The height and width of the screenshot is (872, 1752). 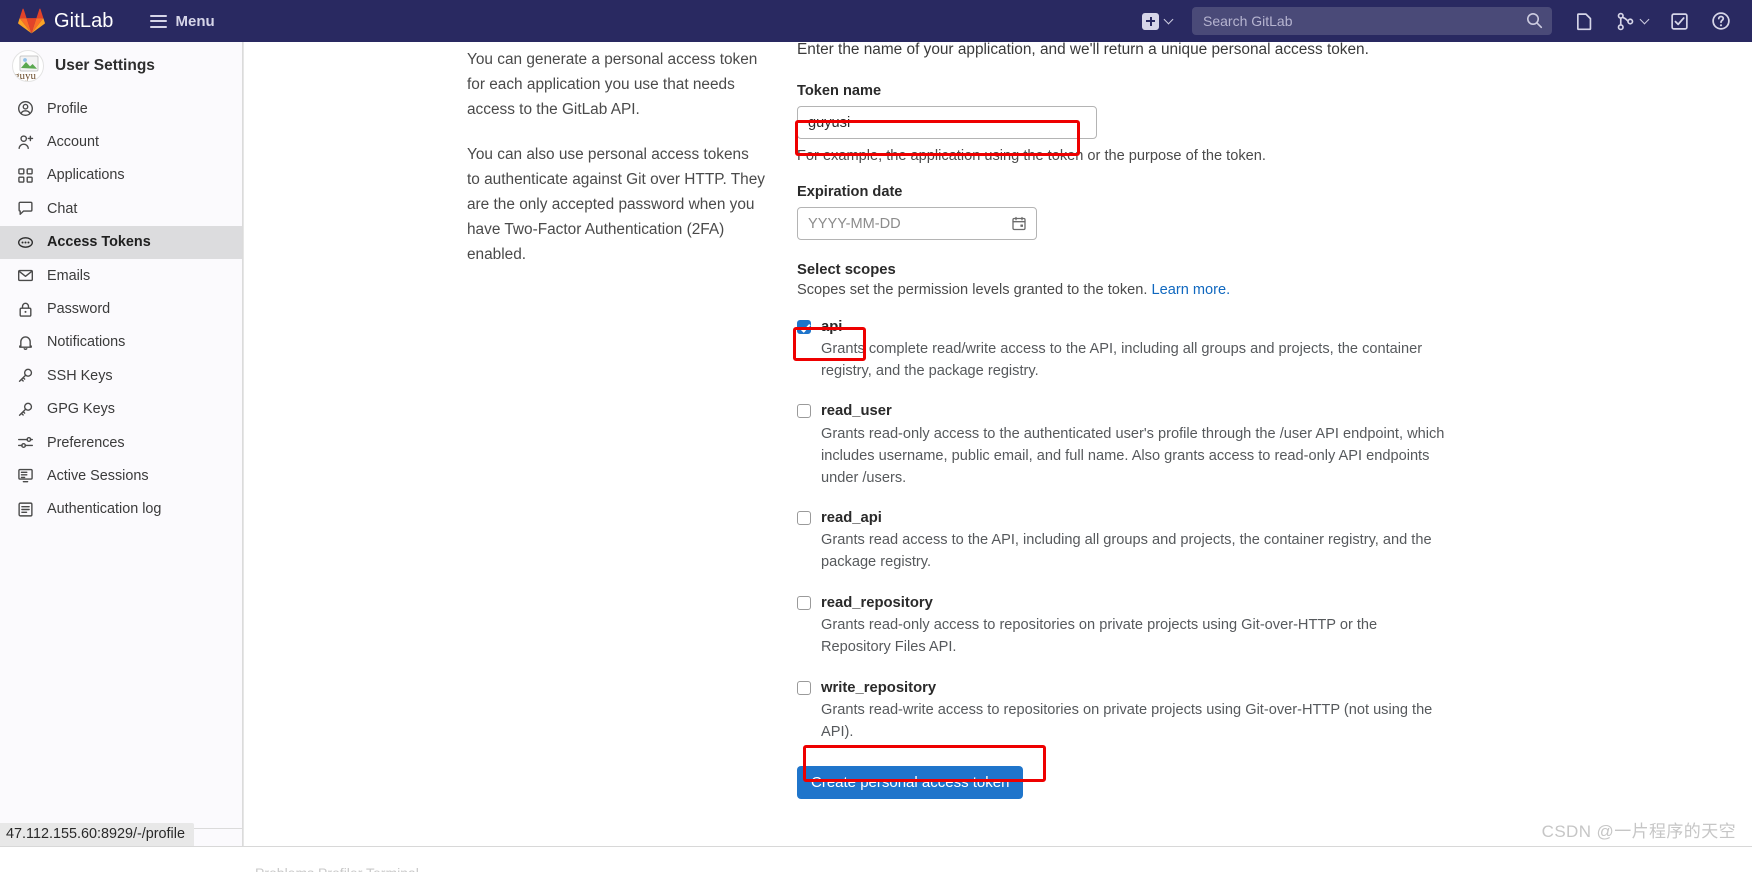 What do you see at coordinates (832, 326) in the screenshot?
I see `scope-name: api` at bounding box center [832, 326].